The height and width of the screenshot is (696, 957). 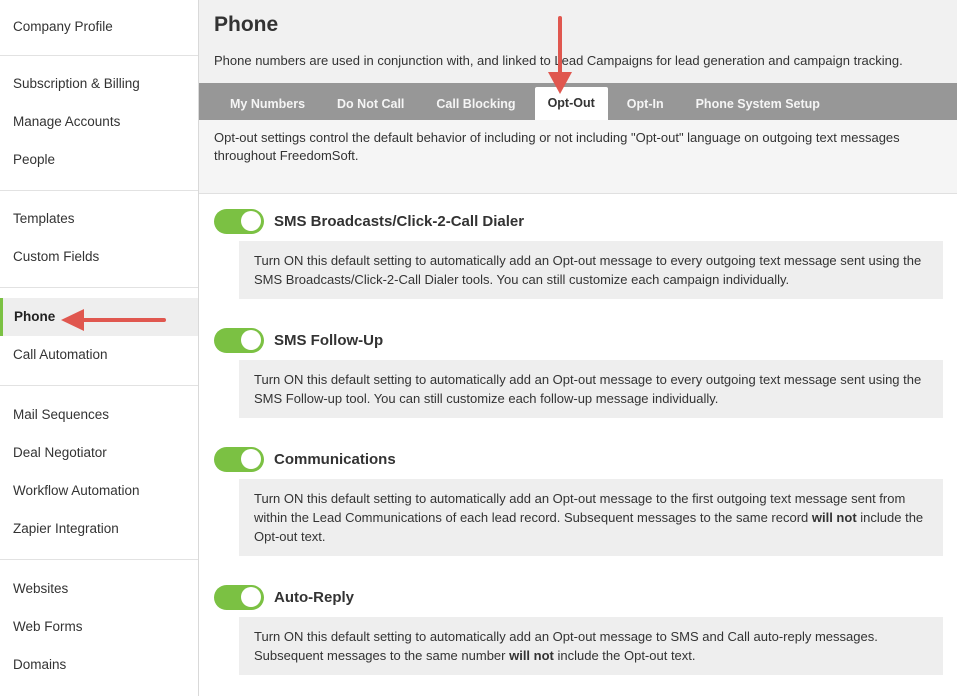 What do you see at coordinates (267, 104) in the screenshot?
I see `tab-my-numbers: My Numbers` at bounding box center [267, 104].